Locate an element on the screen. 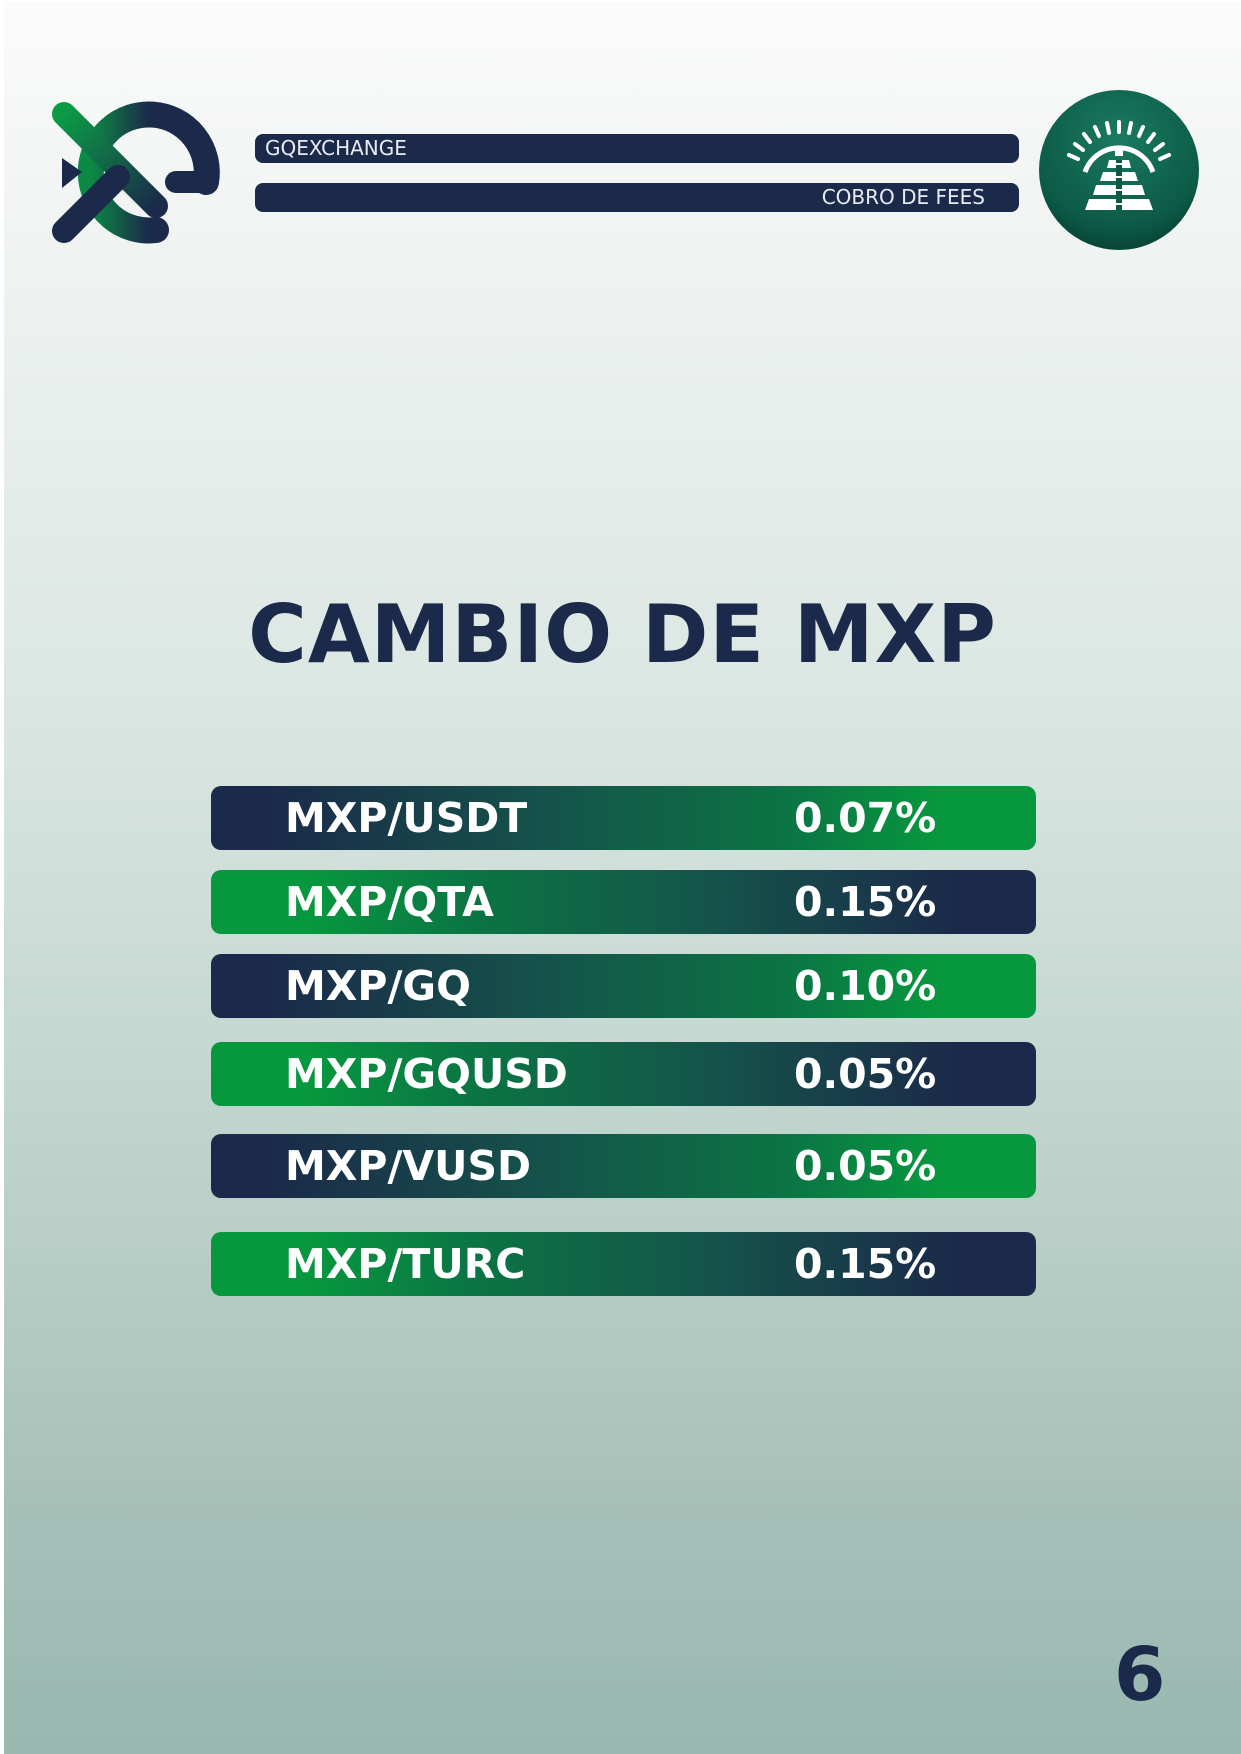 The image size is (1241, 1754). fee-row: MXP/TURC 0.15% is located at coordinates (623, 1264).